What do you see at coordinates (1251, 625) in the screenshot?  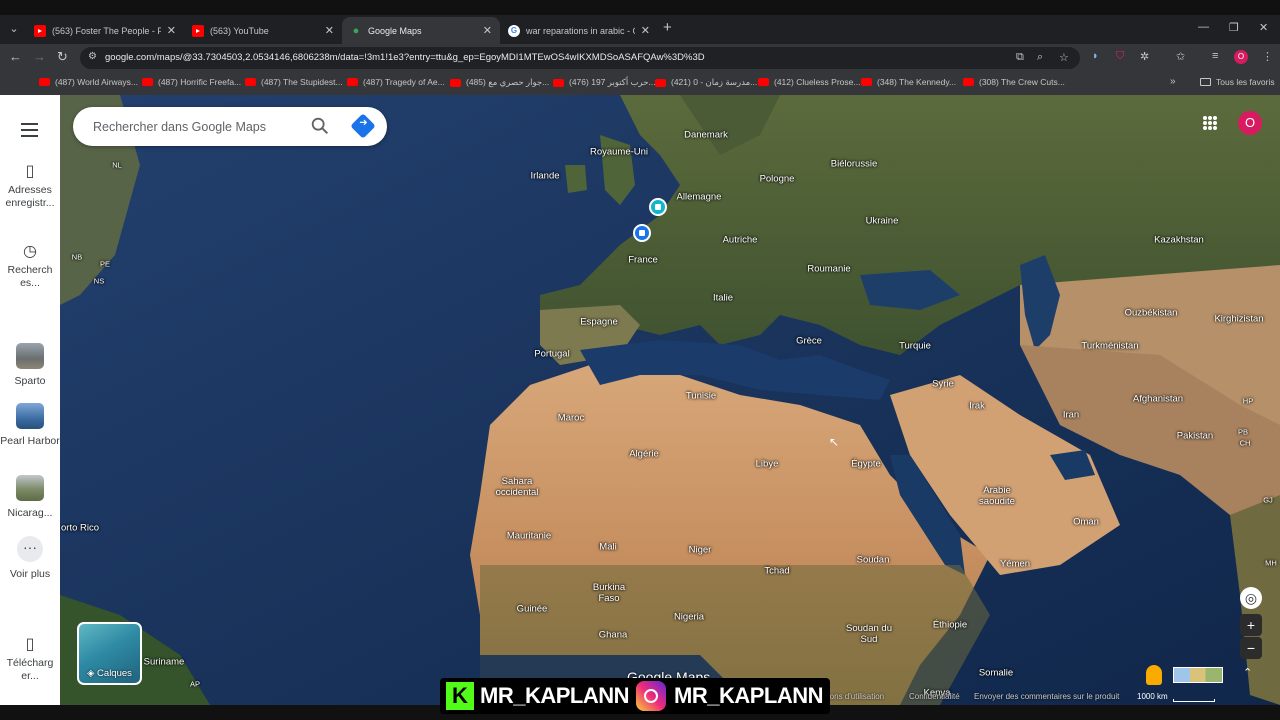 I see `zoom-in-button: +` at bounding box center [1251, 625].